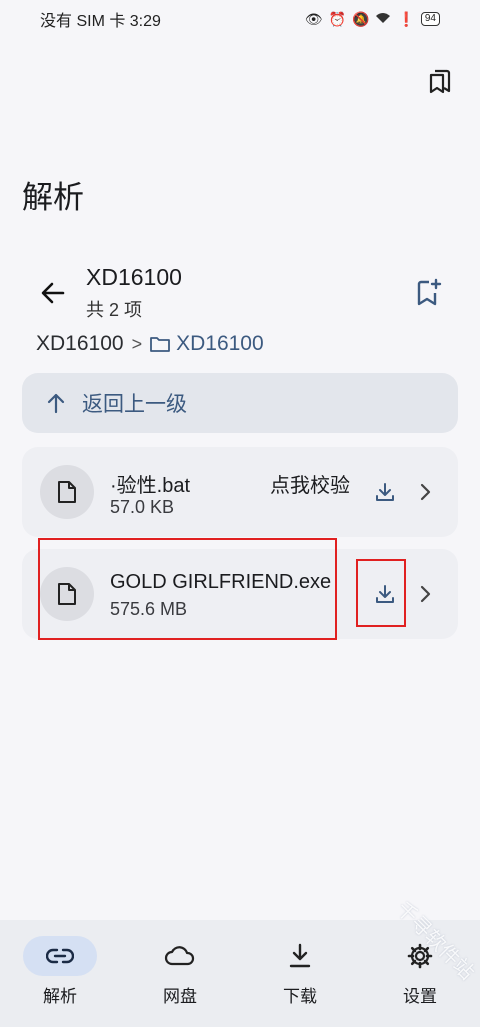 This screenshot has height=1027, width=480. Describe the element at coordinates (381, 593) in the screenshot. I see `highlight-download-box` at that location.